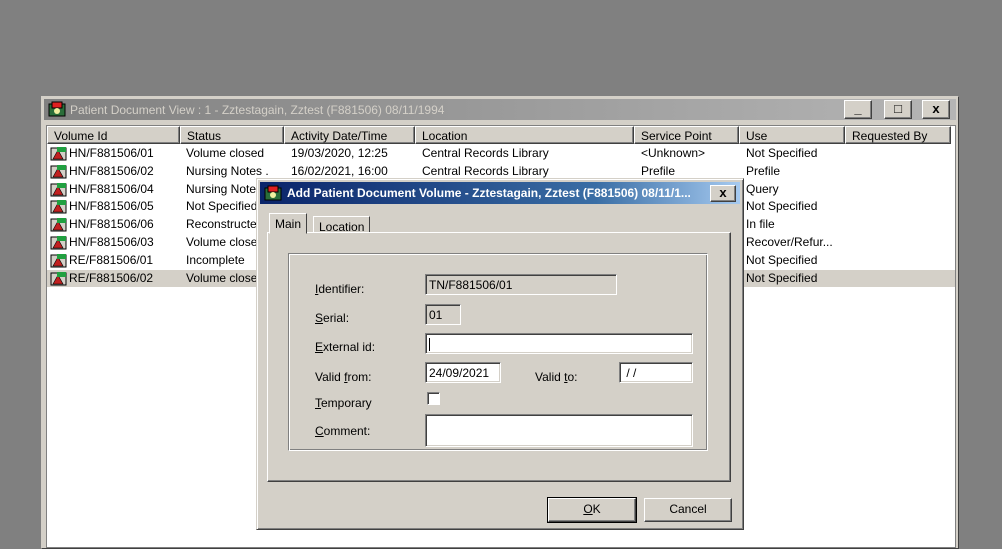  Describe the element at coordinates (763, 171) in the screenshot. I see `cell-use: Prefile` at that location.